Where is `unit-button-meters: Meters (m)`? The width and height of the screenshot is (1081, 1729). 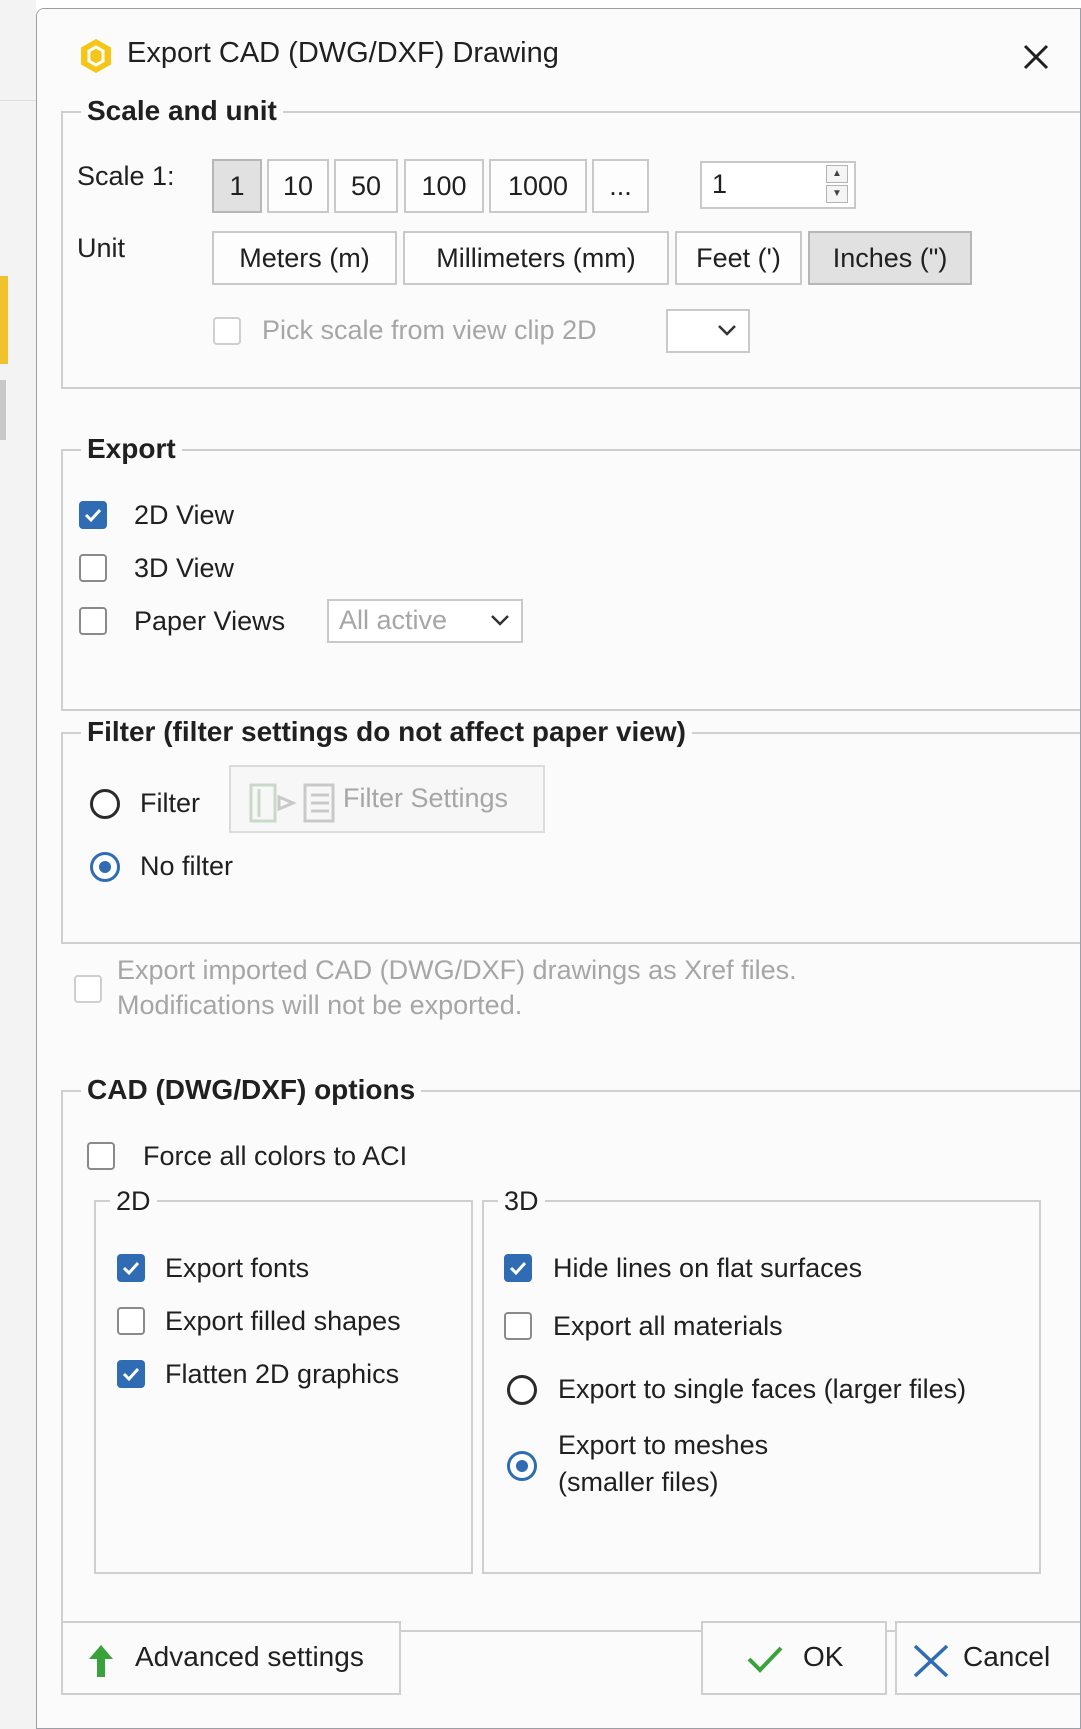 unit-button-meters: Meters (m) is located at coordinates (304, 258).